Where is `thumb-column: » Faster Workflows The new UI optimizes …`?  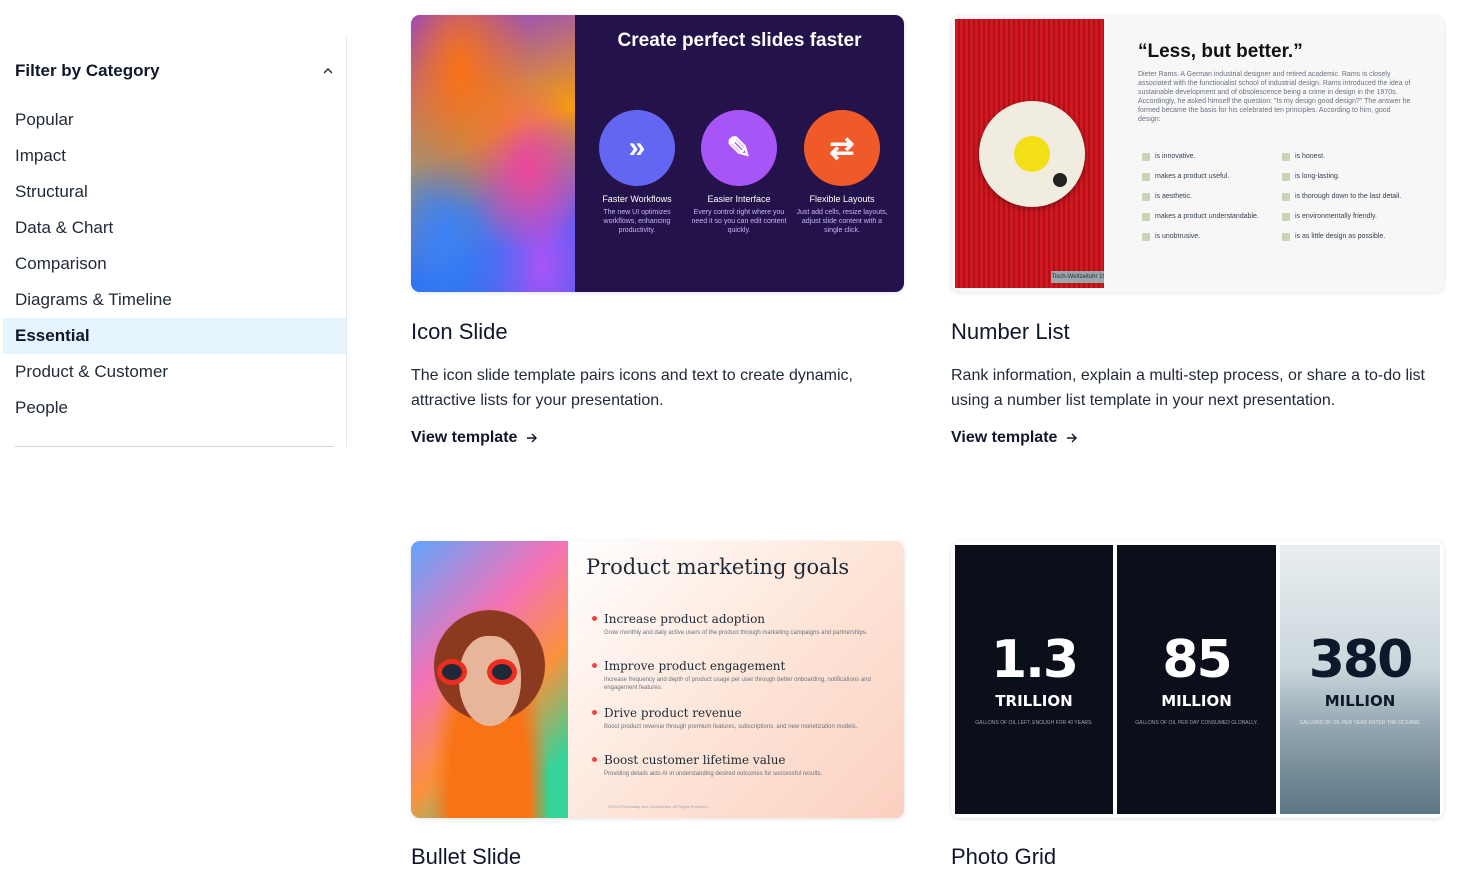
thumb-column: » Faster Workflows The new UI optimizes … is located at coordinates (637, 172).